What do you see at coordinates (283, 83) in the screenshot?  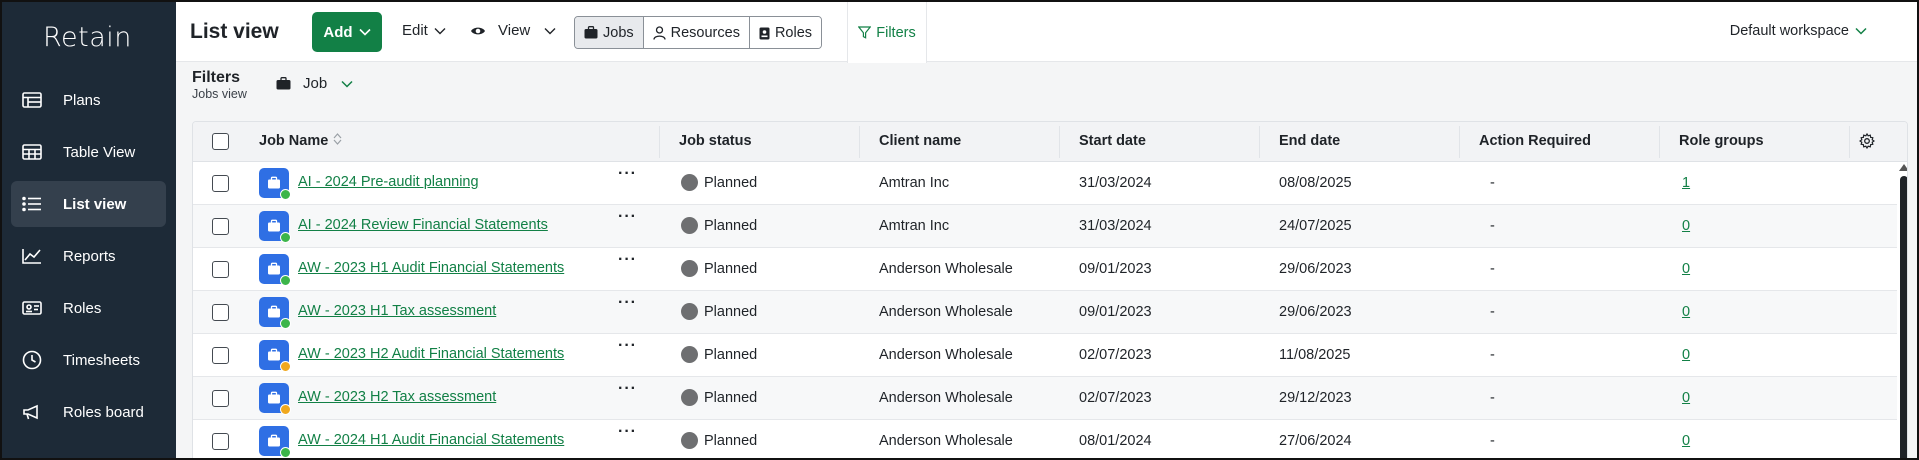 I see `briefcase-icon` at bounding box center [283, 83].